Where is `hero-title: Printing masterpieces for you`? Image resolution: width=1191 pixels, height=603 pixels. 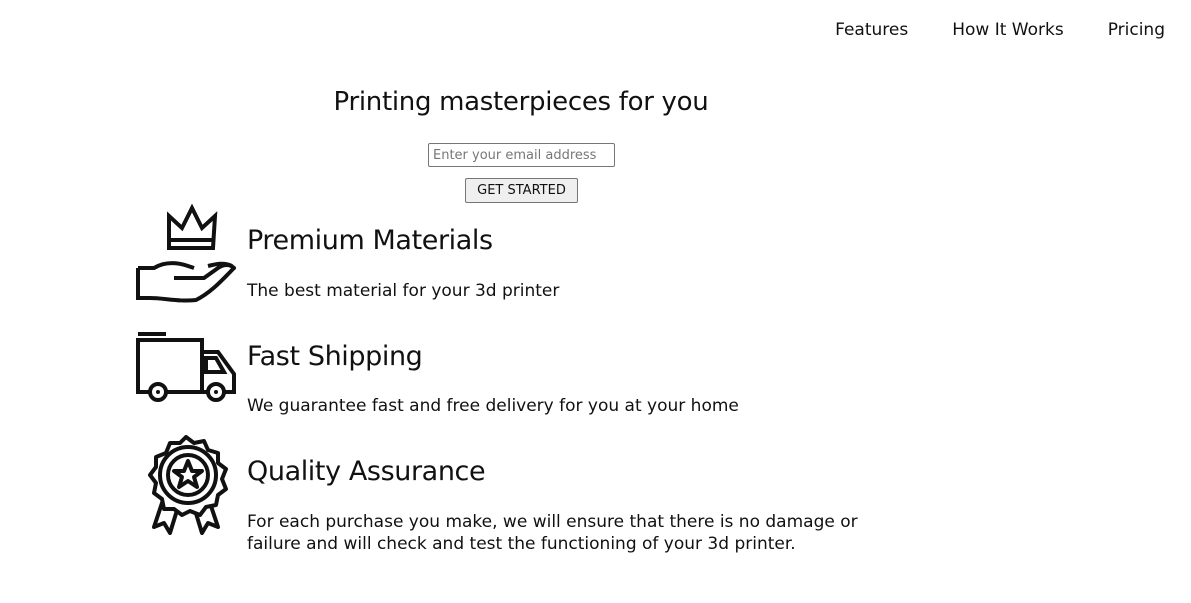 hero-title: Printing masterpieces for you is located at coordinates (521, 102).